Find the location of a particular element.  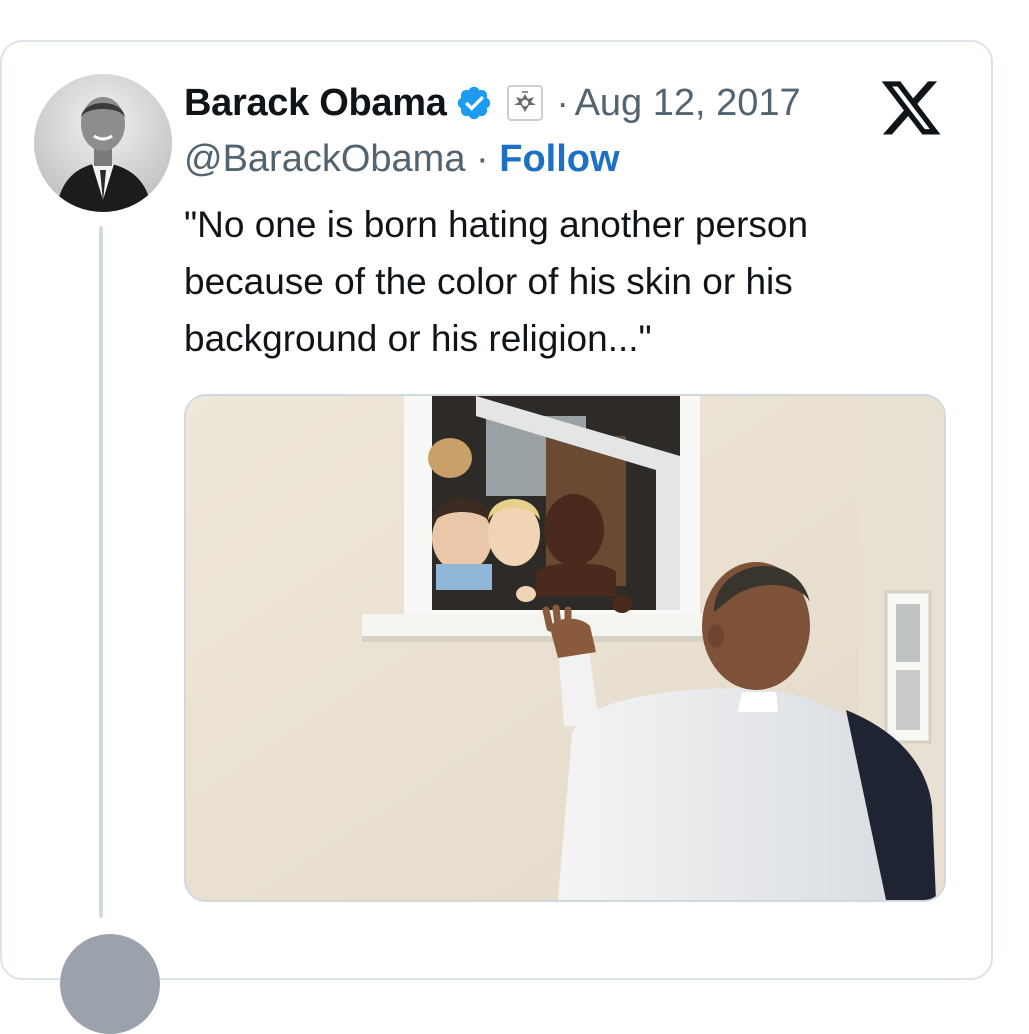

handle-row: @BarackObama · Follow is located at coordinates (402, 159).